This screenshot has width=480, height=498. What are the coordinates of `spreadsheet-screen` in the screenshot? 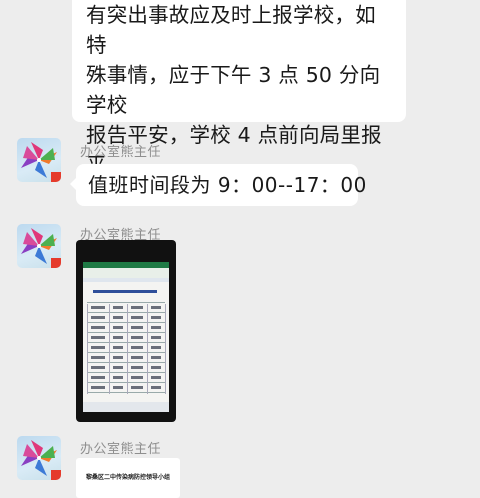 It's located at (126, 337).